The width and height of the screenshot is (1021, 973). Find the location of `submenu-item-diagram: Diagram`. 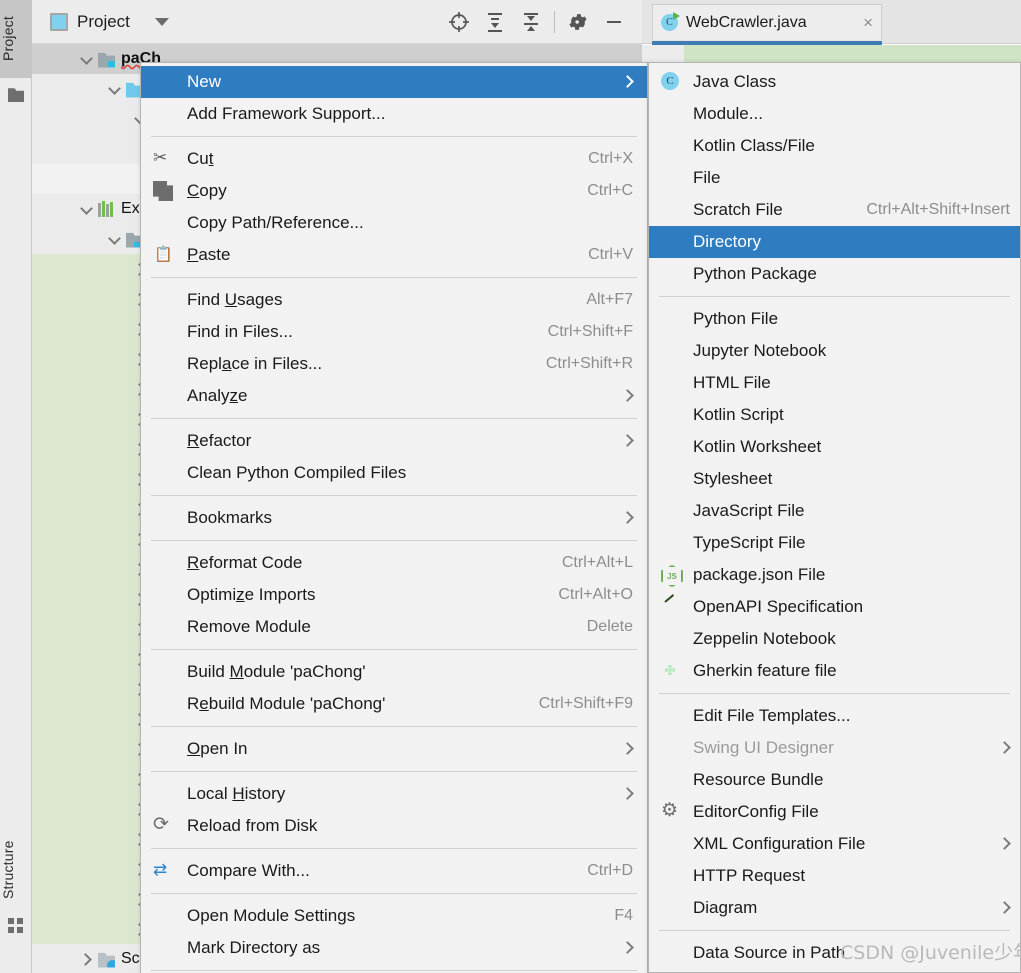

submenu-item-diagram: Diagram is located at coordinates (834, 908).